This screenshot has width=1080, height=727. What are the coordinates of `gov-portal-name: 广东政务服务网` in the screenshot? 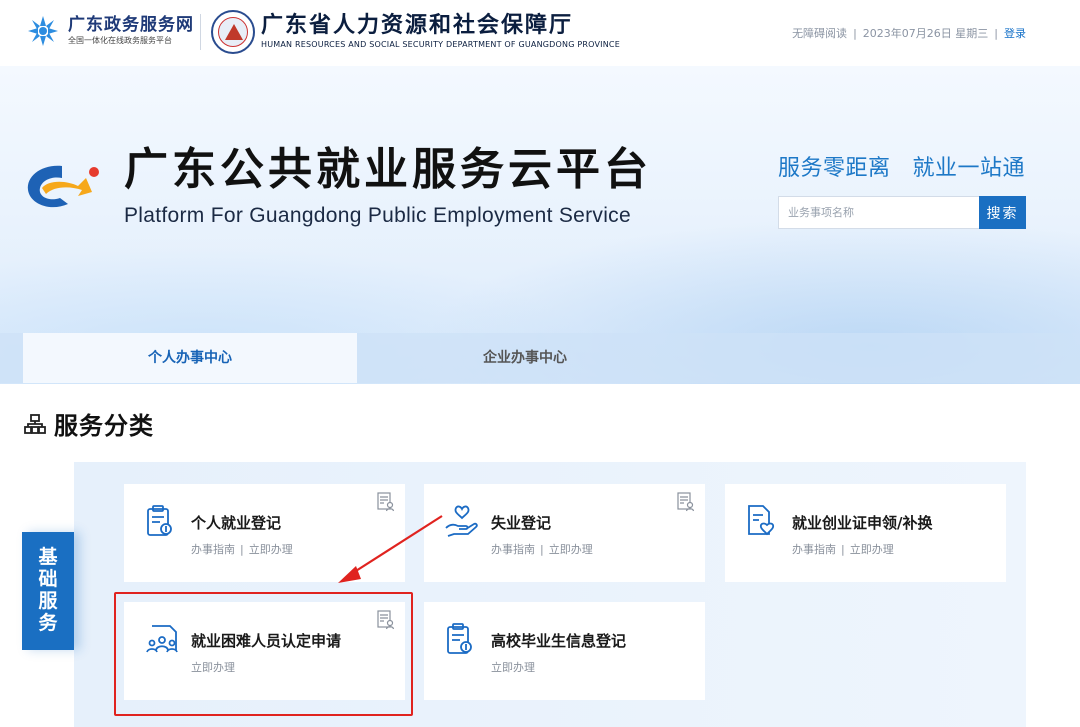 It's located at (131, 25).